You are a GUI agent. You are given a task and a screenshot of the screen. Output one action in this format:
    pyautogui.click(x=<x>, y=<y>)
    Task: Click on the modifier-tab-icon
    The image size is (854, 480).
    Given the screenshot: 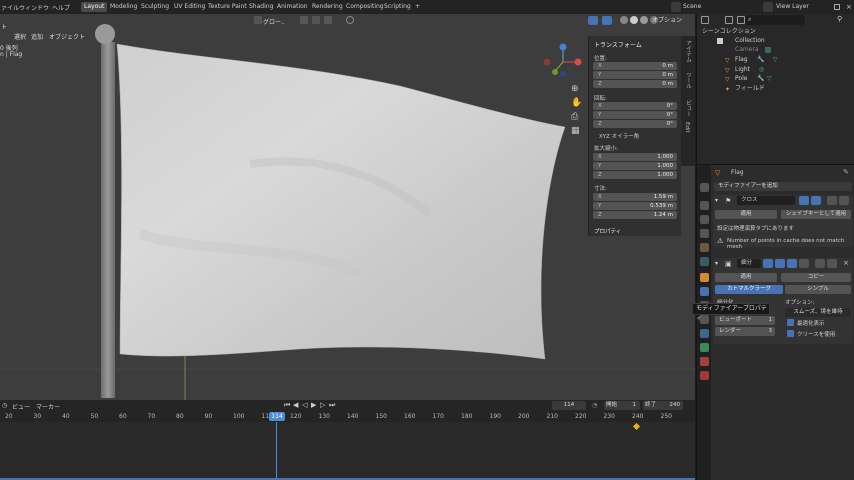 What is the action you would take?
    pyautogui.click(x=704, y=291)
    